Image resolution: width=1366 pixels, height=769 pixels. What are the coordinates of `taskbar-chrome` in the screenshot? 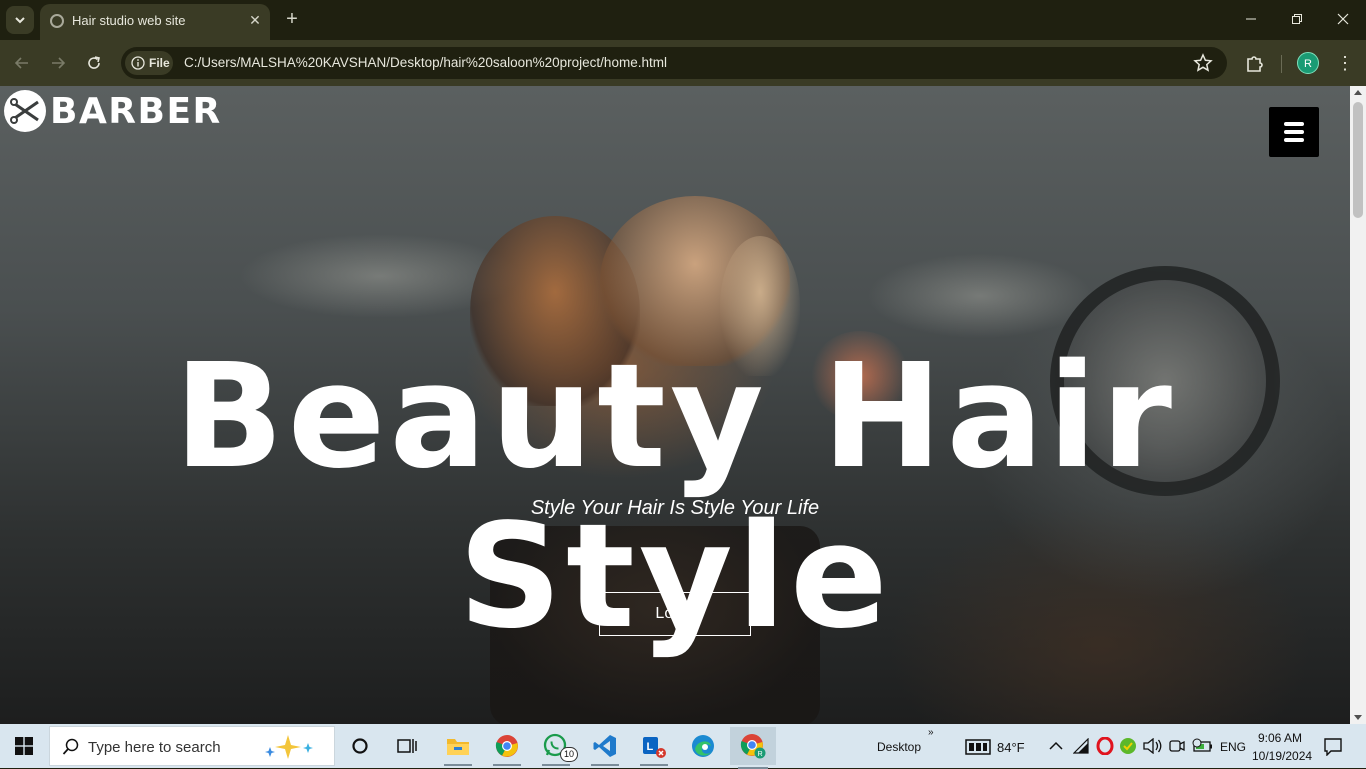 It's located at (507, 748).